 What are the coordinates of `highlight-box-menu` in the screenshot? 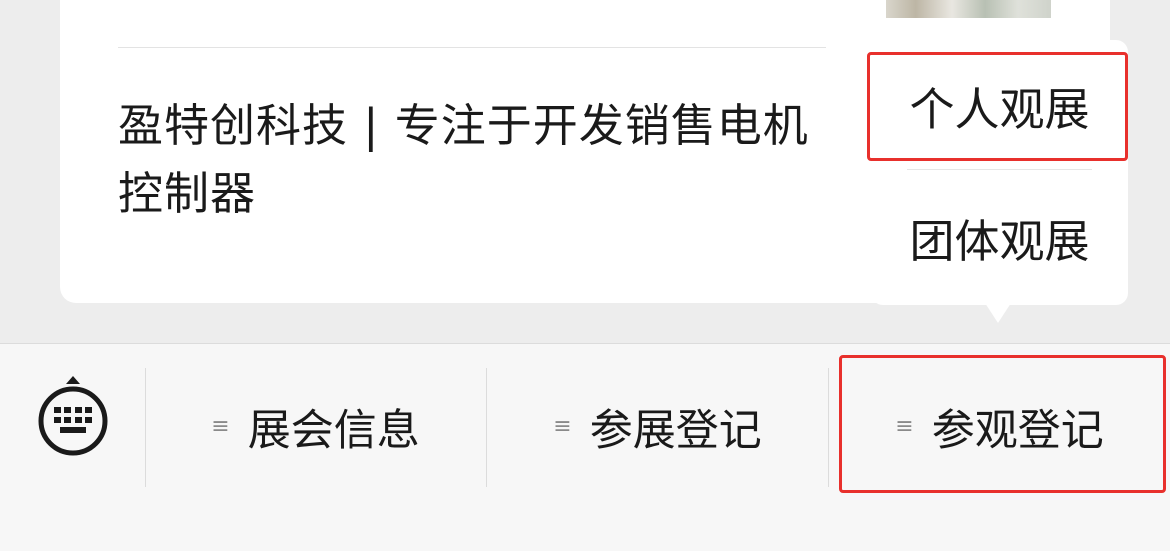 It's located at (1002, 424).